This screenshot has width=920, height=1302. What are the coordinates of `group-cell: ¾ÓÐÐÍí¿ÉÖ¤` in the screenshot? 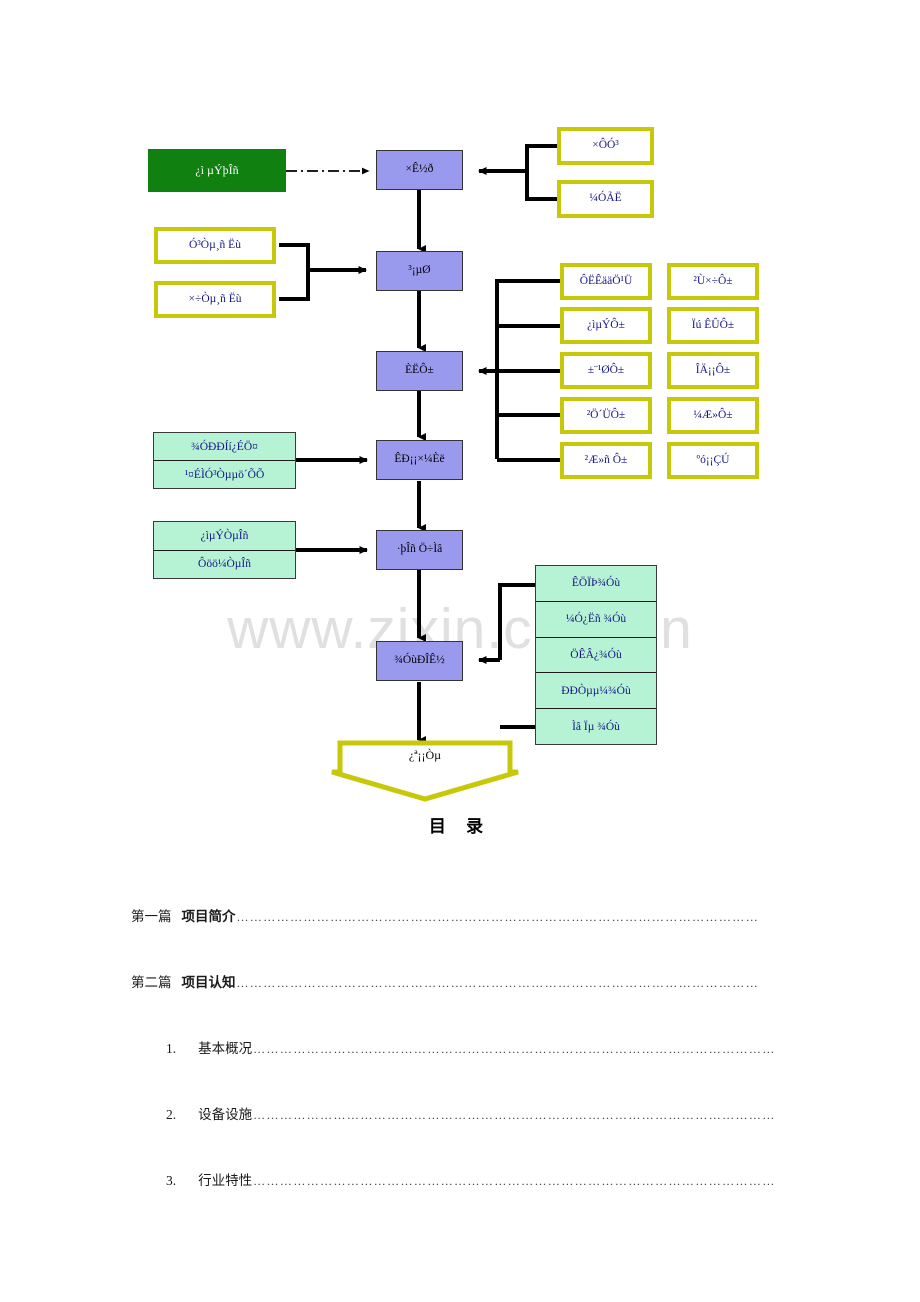 It's located at (224, 446).